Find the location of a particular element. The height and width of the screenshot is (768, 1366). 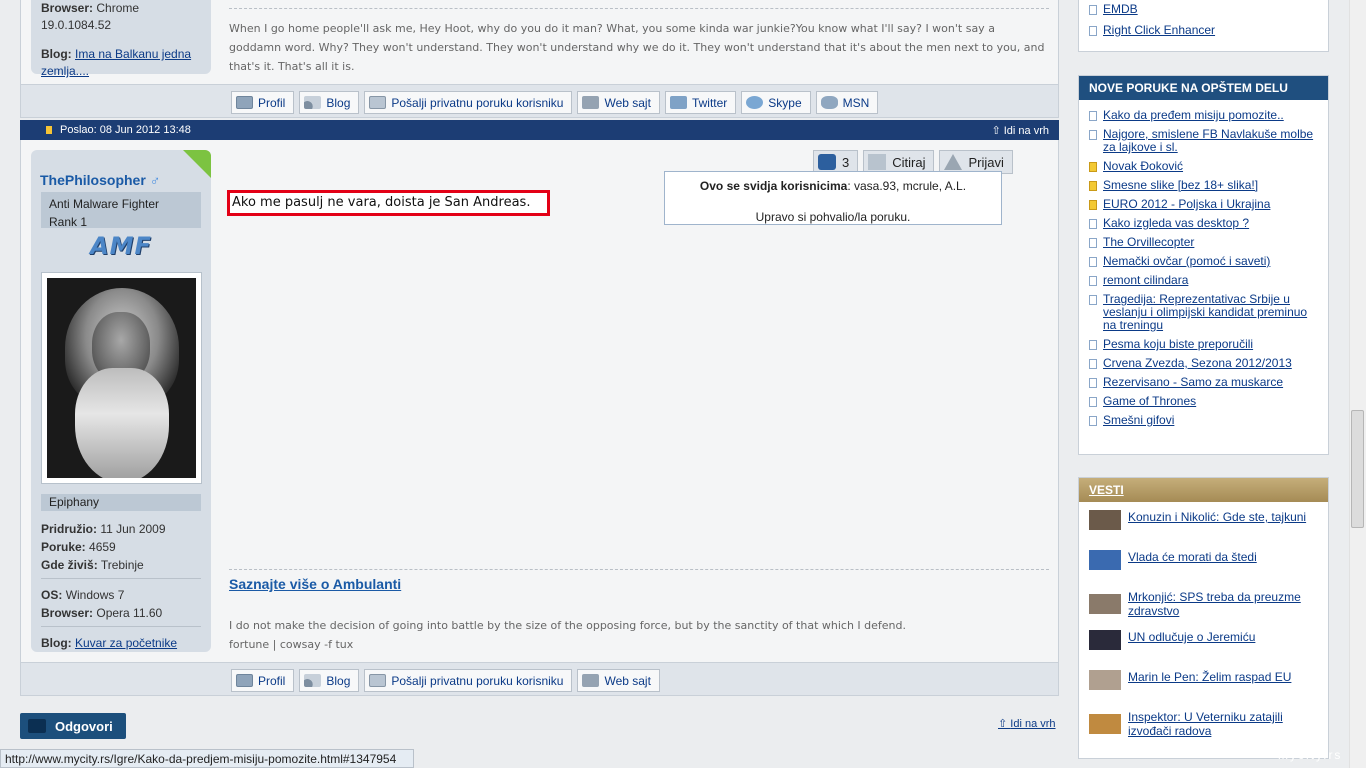

post-date: Poslao: 08 Jun 2012 13:48 is located at coordinates (118, 130).